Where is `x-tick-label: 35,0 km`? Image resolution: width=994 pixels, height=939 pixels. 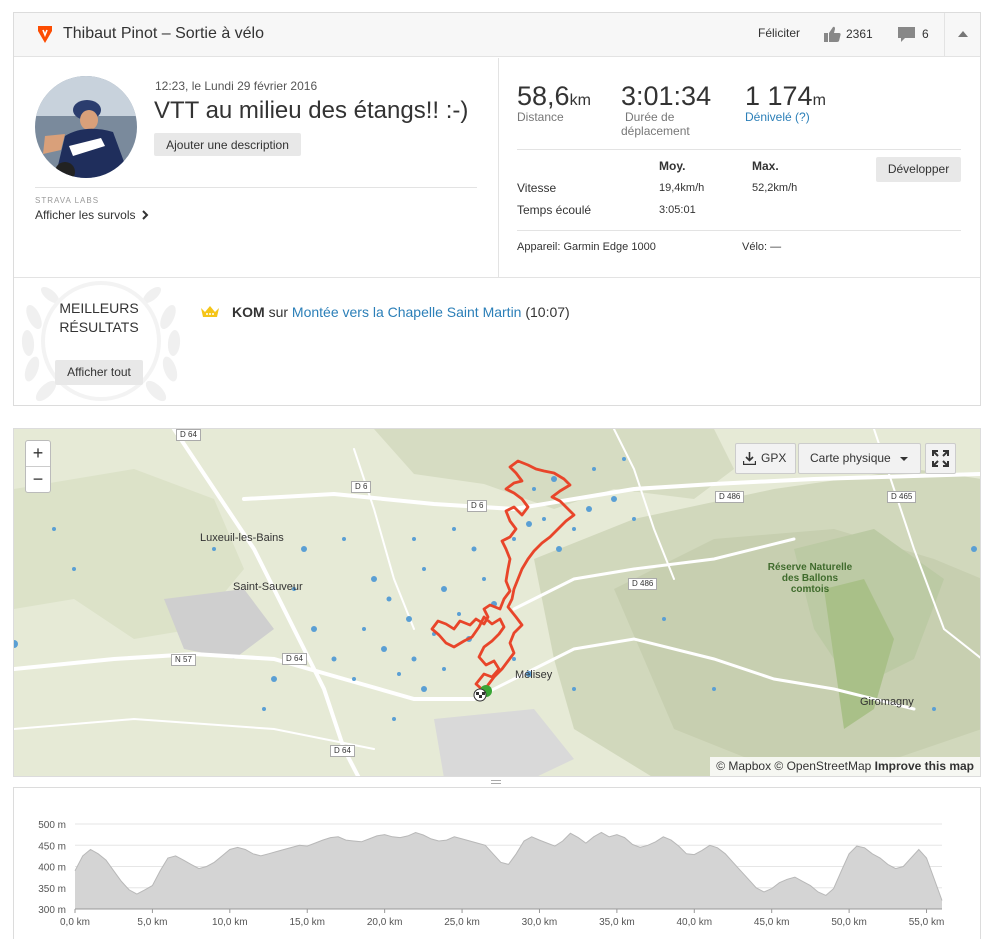
x-tick-label: 35,0 km is located at coordinates (617, 922).